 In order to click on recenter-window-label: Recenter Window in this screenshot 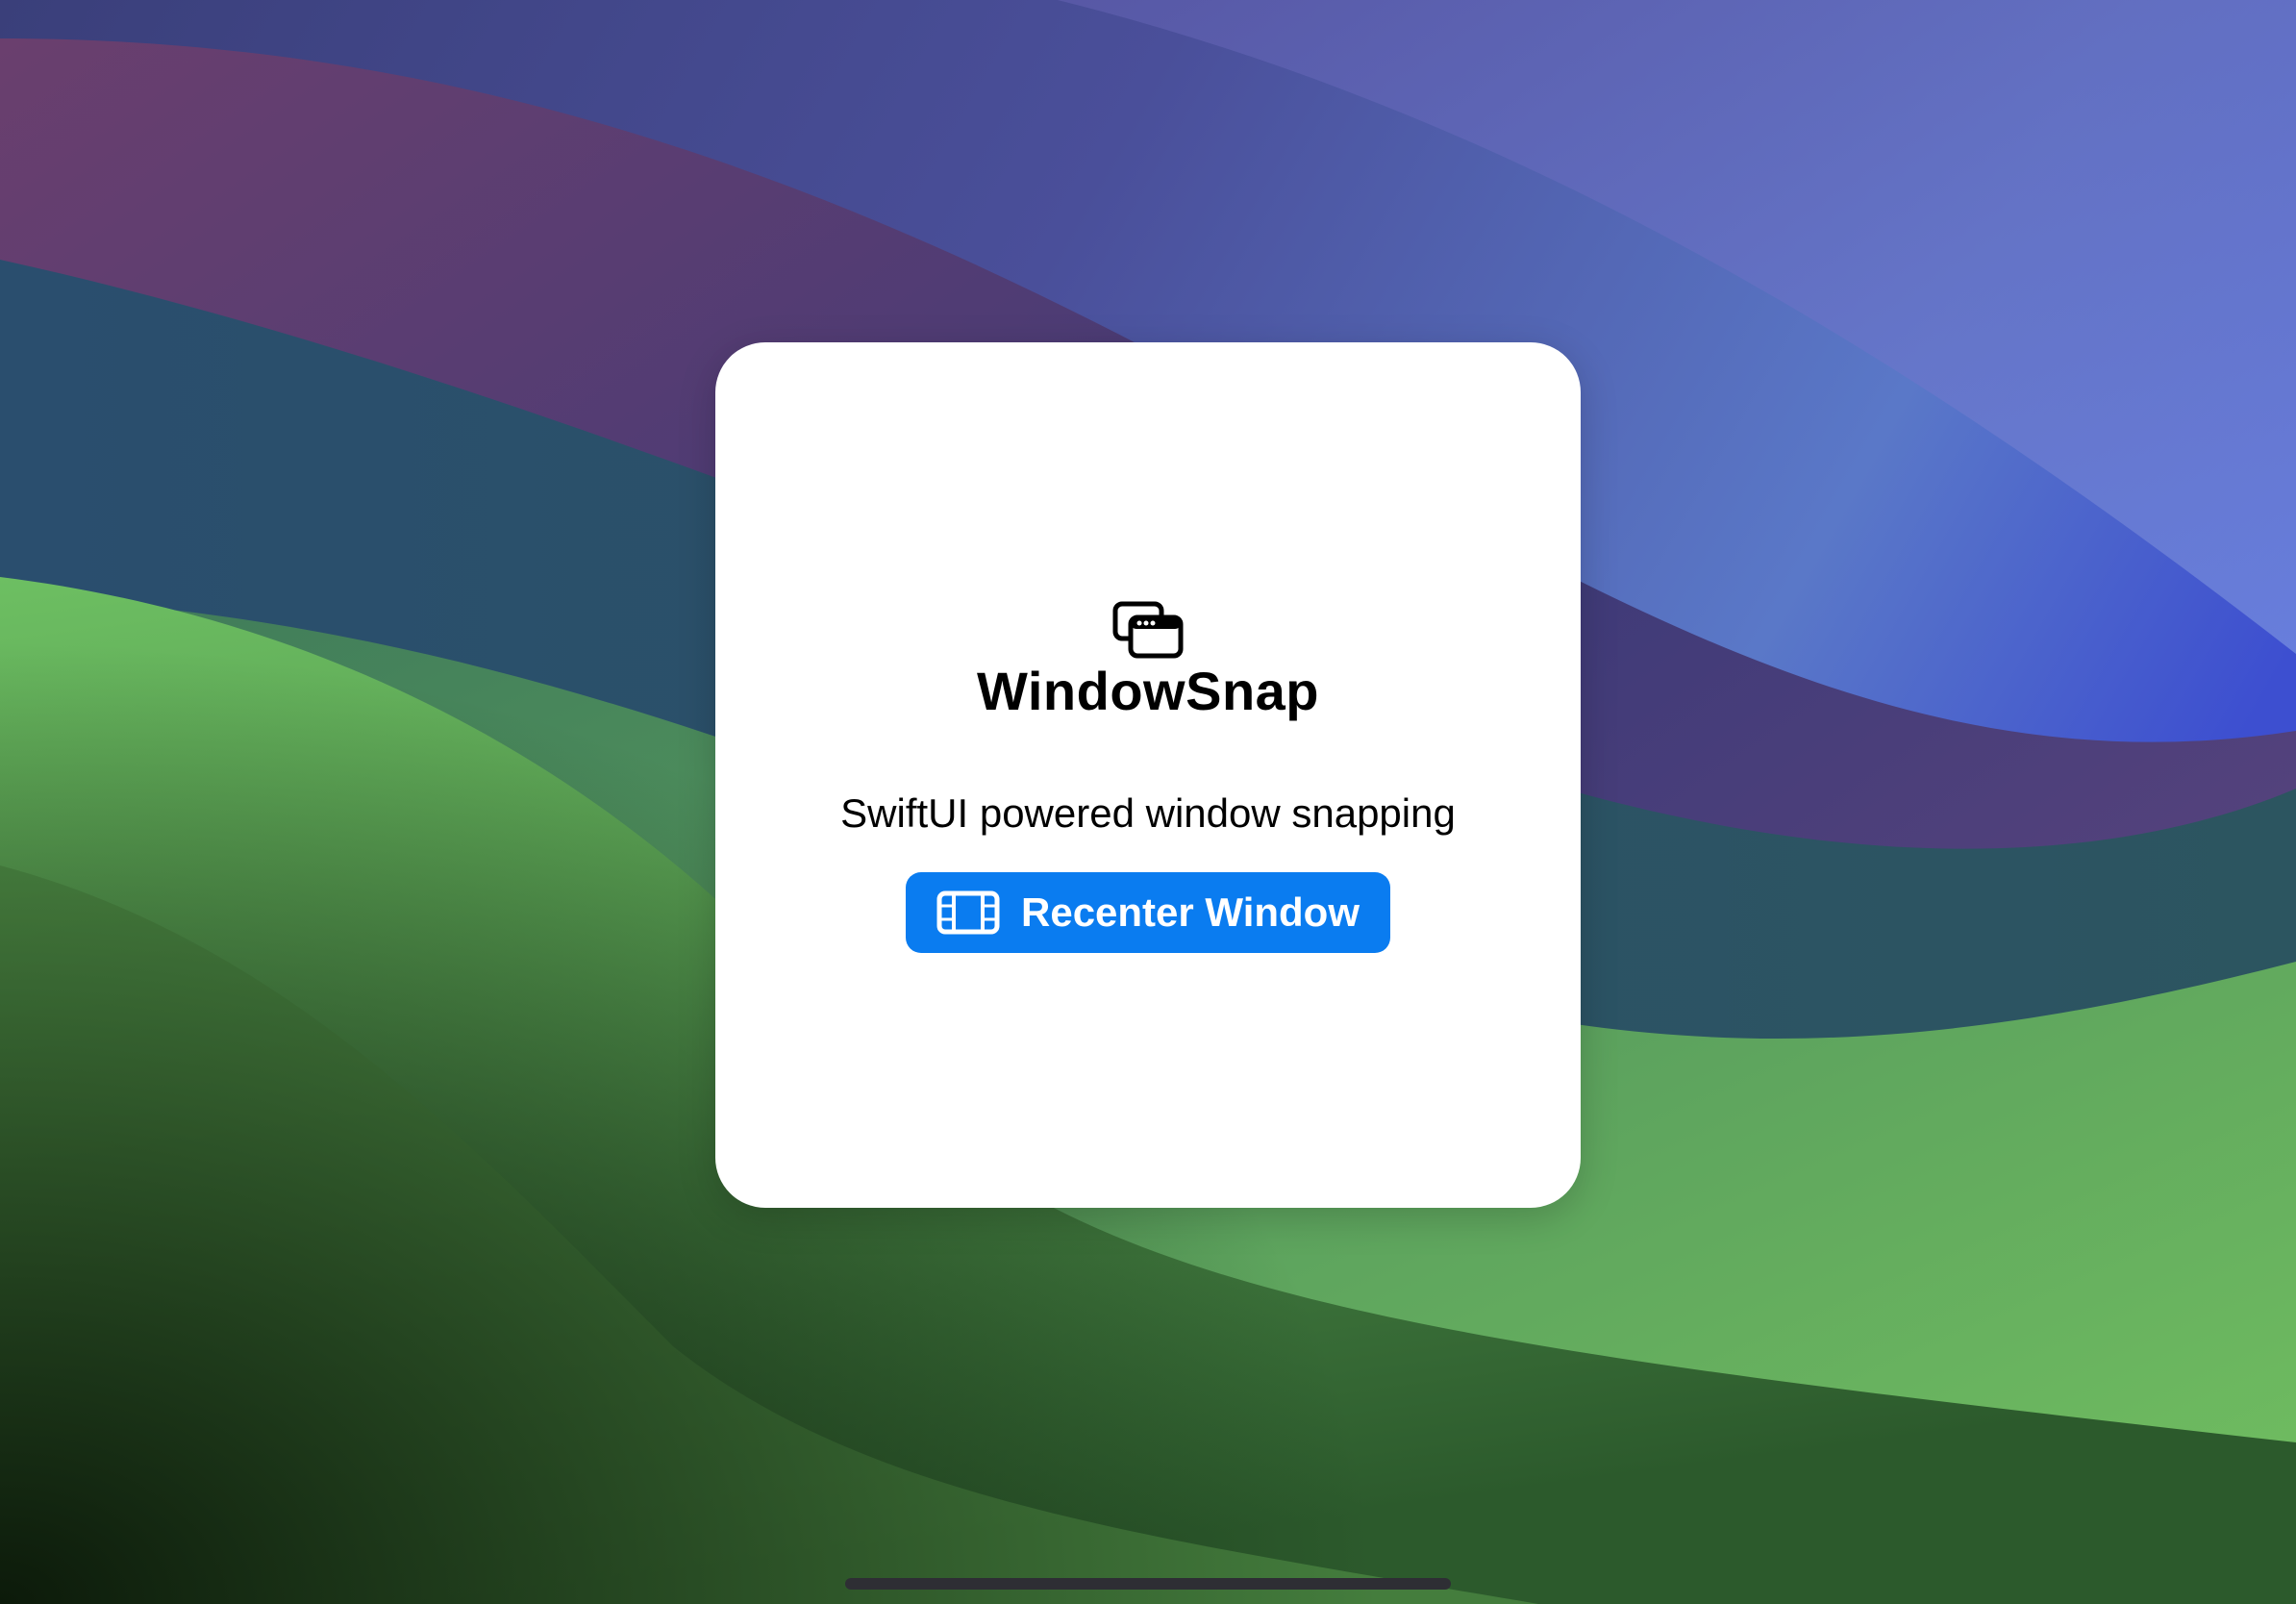, I will do `click(1190, 912)`.